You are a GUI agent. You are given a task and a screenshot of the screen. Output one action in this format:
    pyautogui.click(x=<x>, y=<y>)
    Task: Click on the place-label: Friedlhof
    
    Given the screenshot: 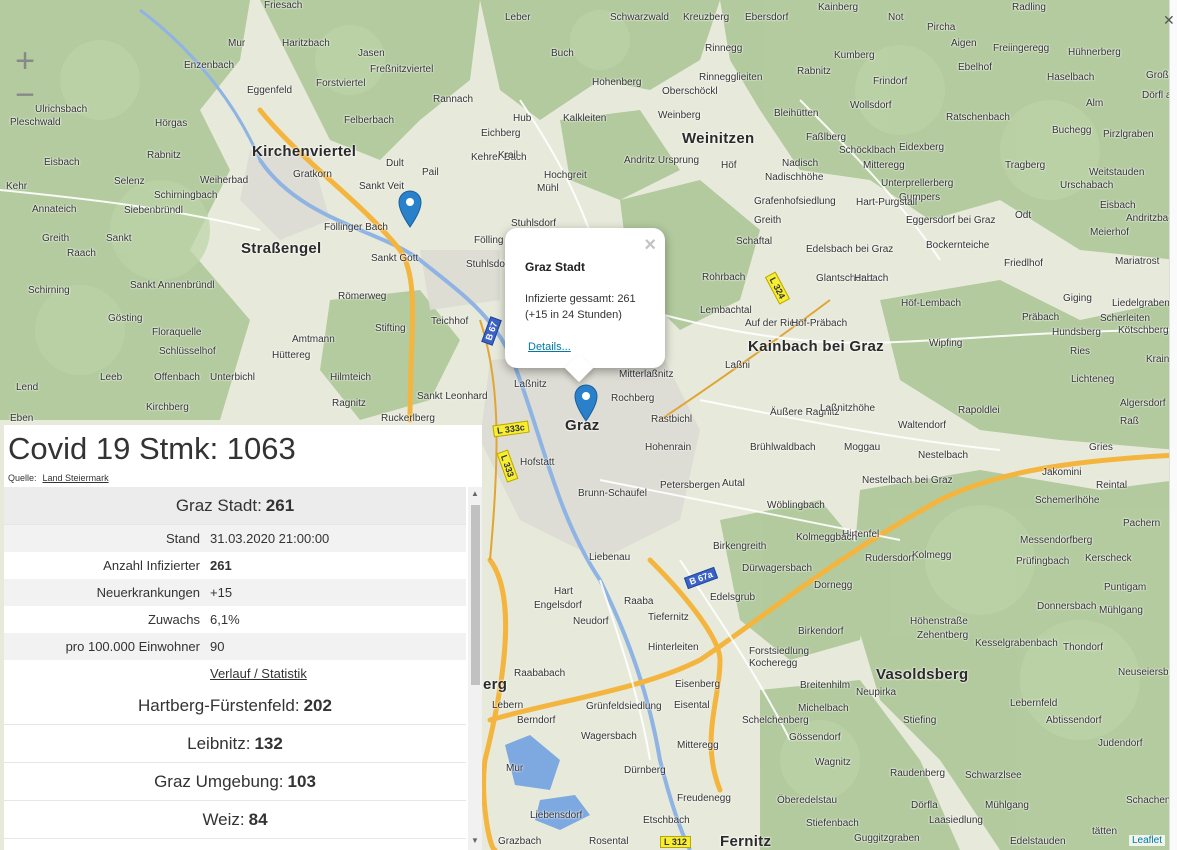 What is the action you would take?
    pyautogui.click(x=1023, y=263)
    